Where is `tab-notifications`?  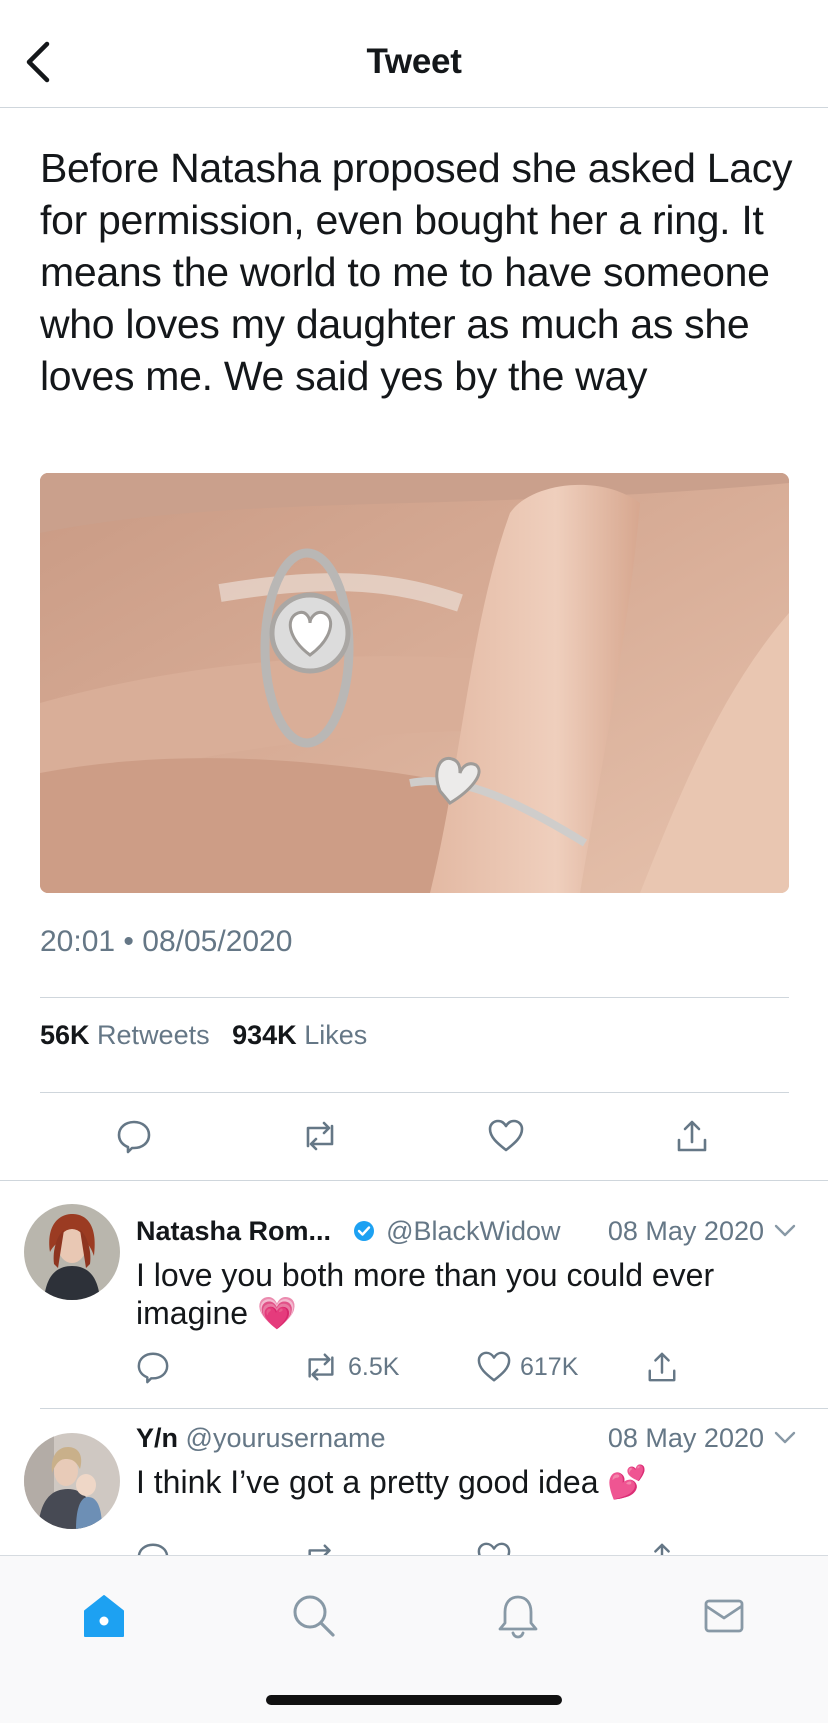 tab-notifications is located at coordinates (518, 1616).